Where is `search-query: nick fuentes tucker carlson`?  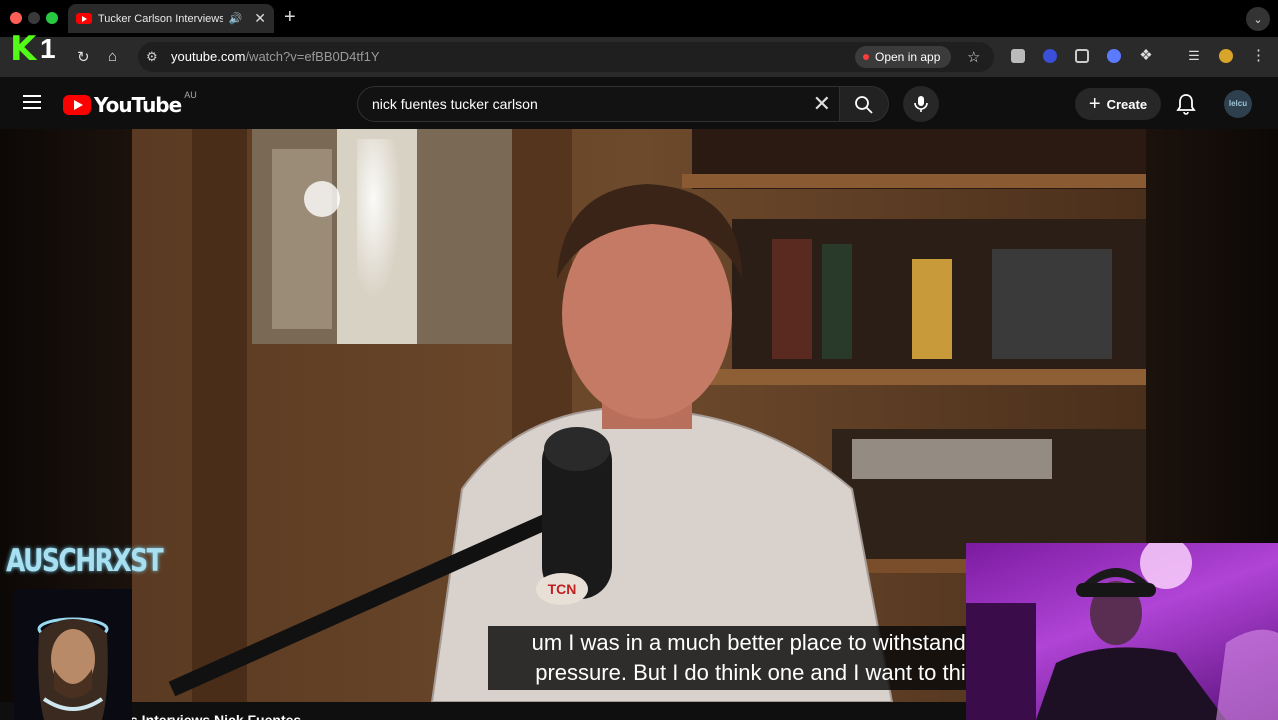
search-query: nick fuentes tucker carlson is located at coordinates (455, 104).